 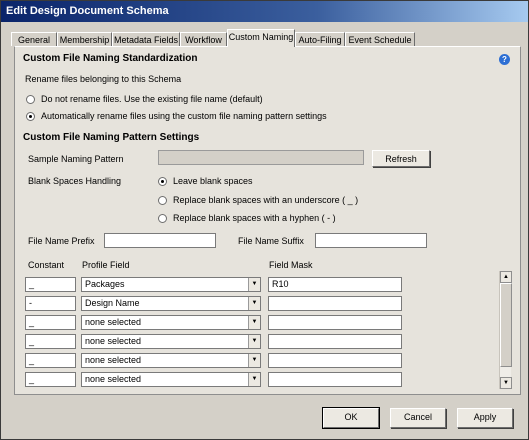 I want to click on title-bar: Edit Design Document Schema, so click(x=264, y=11).